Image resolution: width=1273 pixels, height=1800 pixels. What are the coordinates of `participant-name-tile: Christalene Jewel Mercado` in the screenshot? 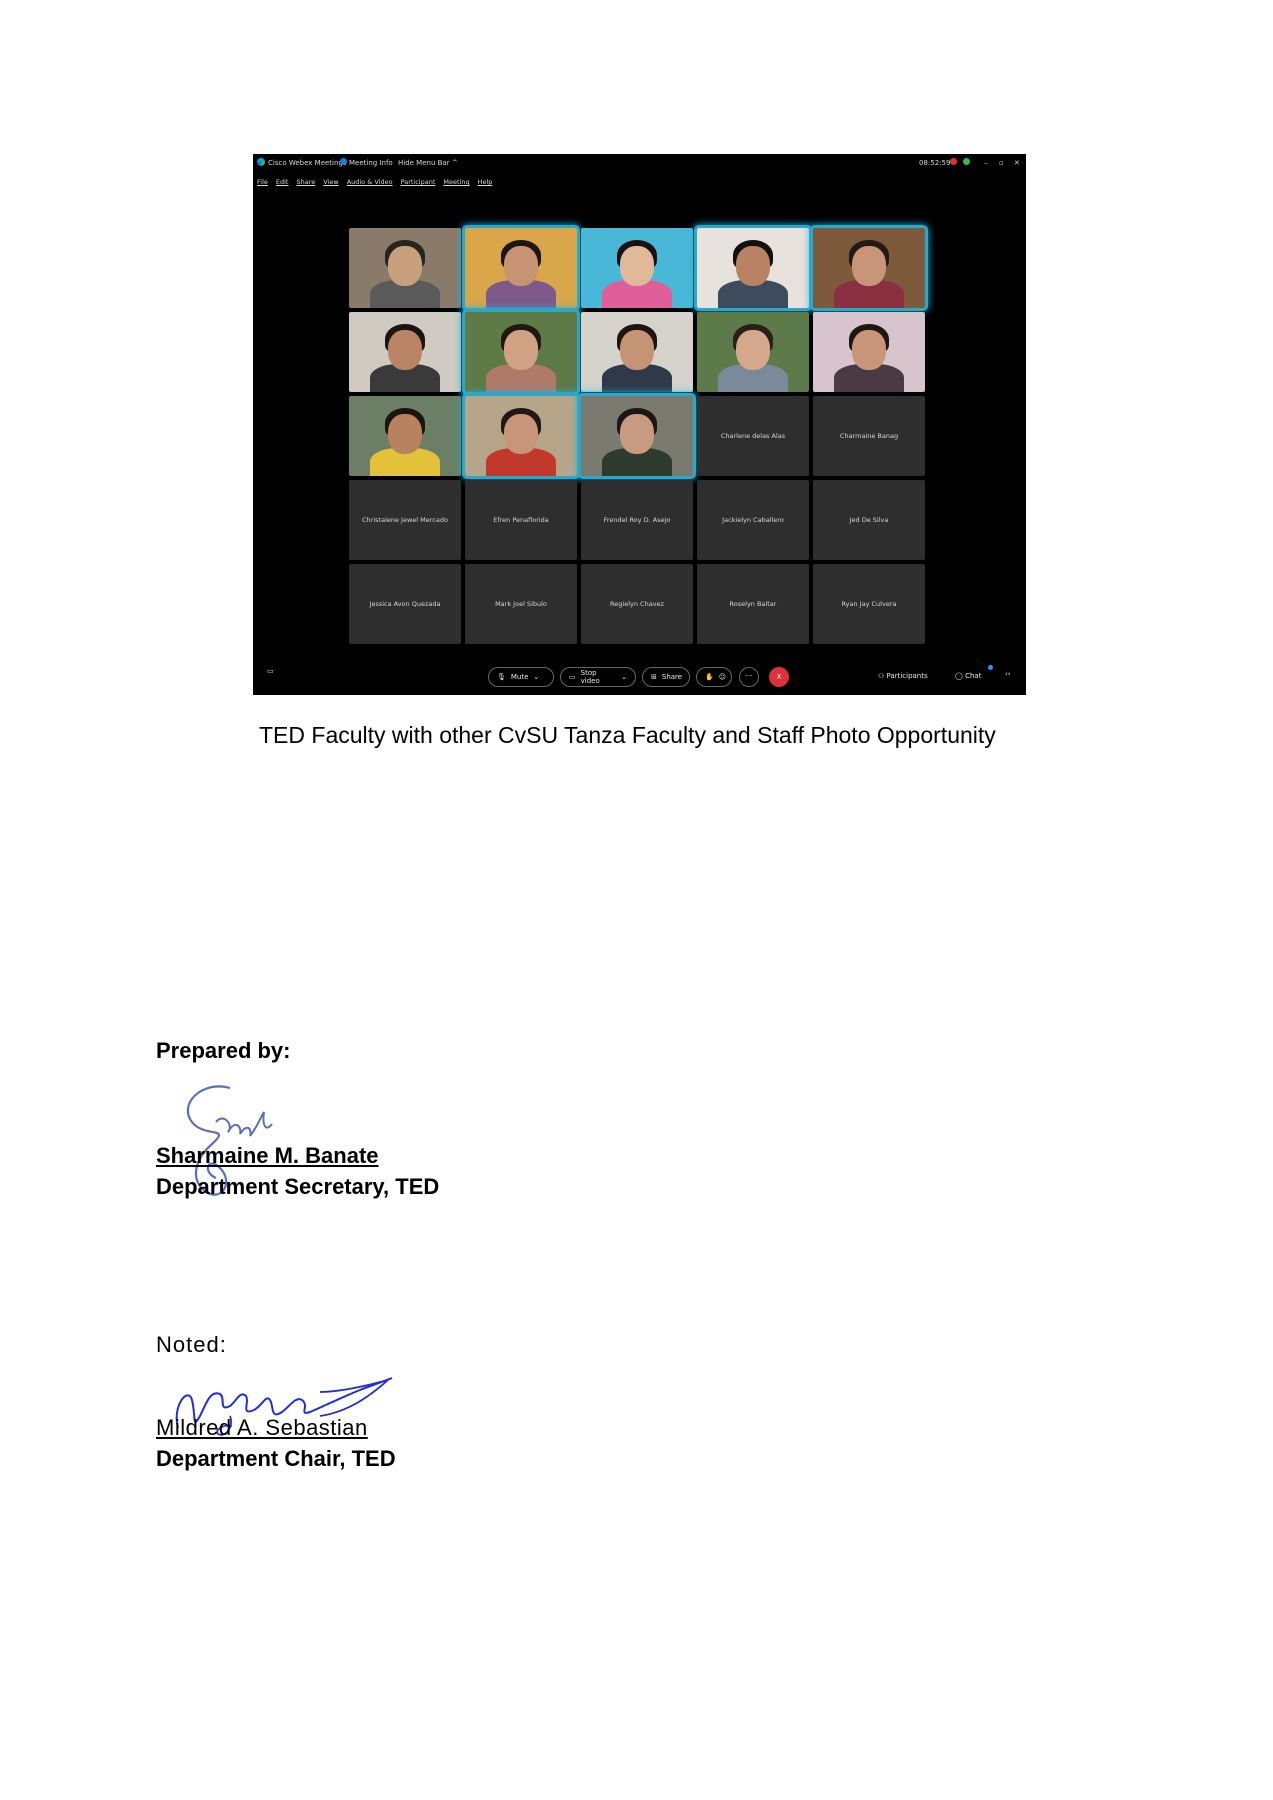 It's located at (405, 520).